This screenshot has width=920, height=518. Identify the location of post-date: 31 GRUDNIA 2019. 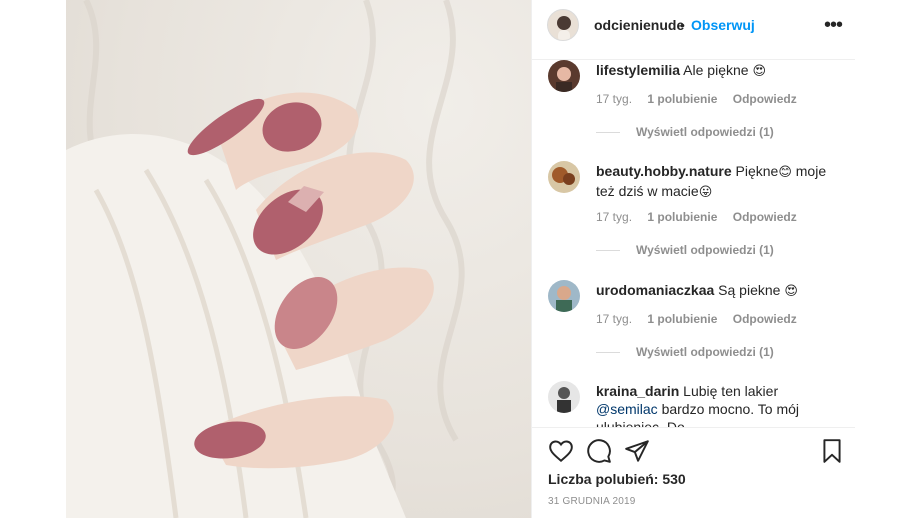
(592, 501).